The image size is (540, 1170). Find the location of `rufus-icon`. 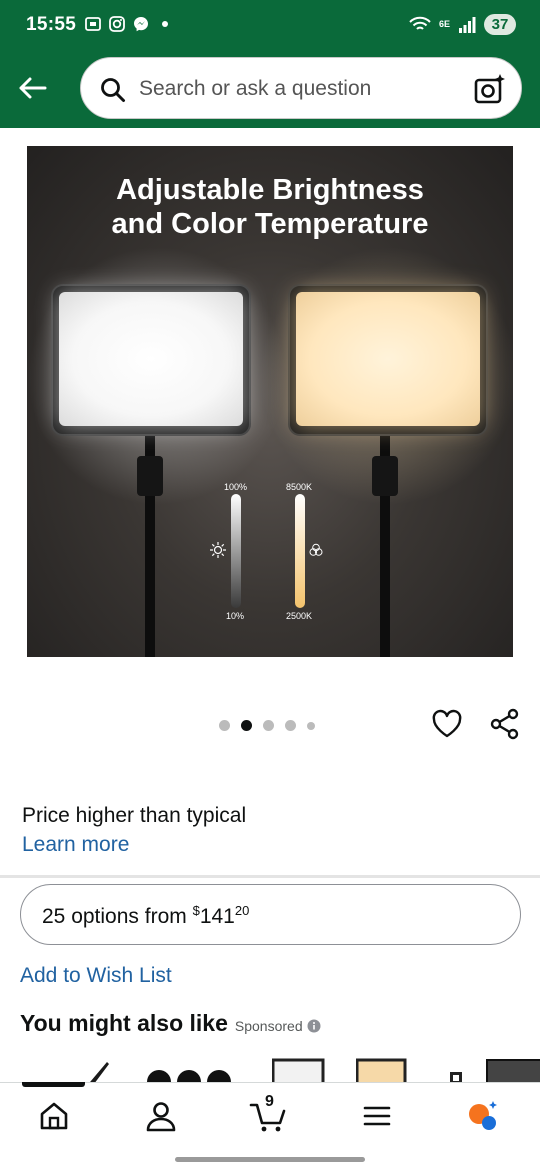

rufus-icon is located at coordinates (483, 1116).